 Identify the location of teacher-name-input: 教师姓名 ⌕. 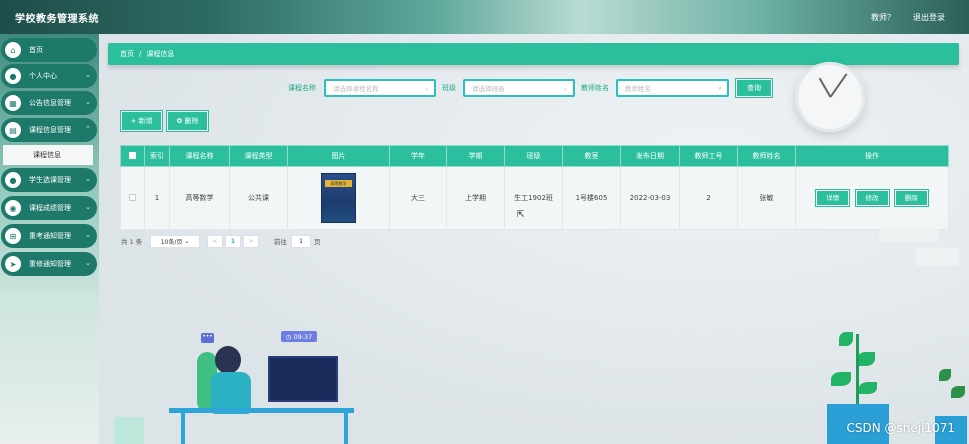
(672, 88).